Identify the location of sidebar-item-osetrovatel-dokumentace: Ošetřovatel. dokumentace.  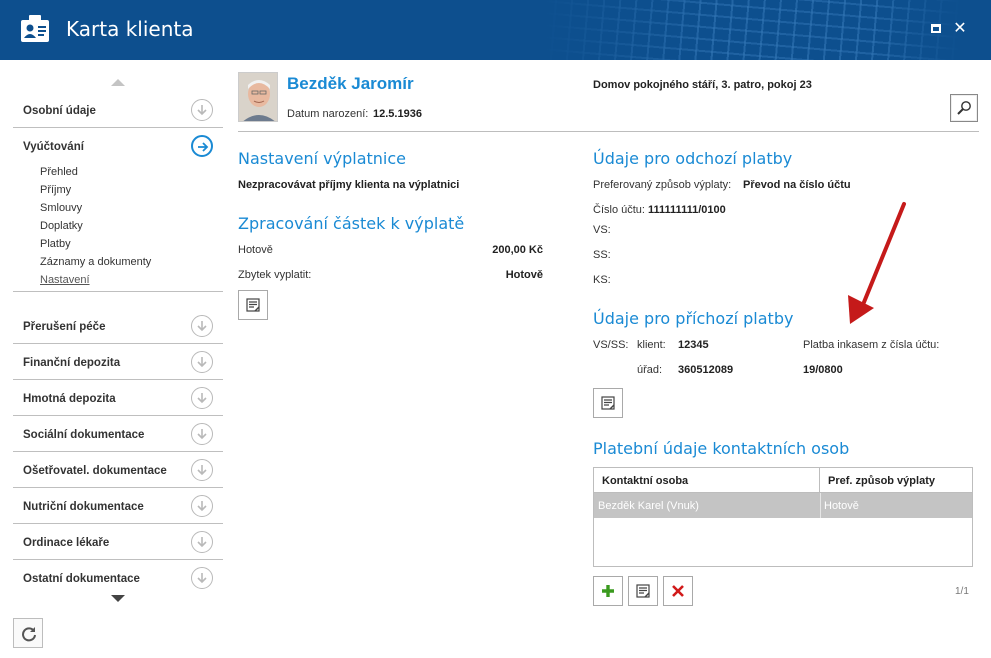
(118, 470).